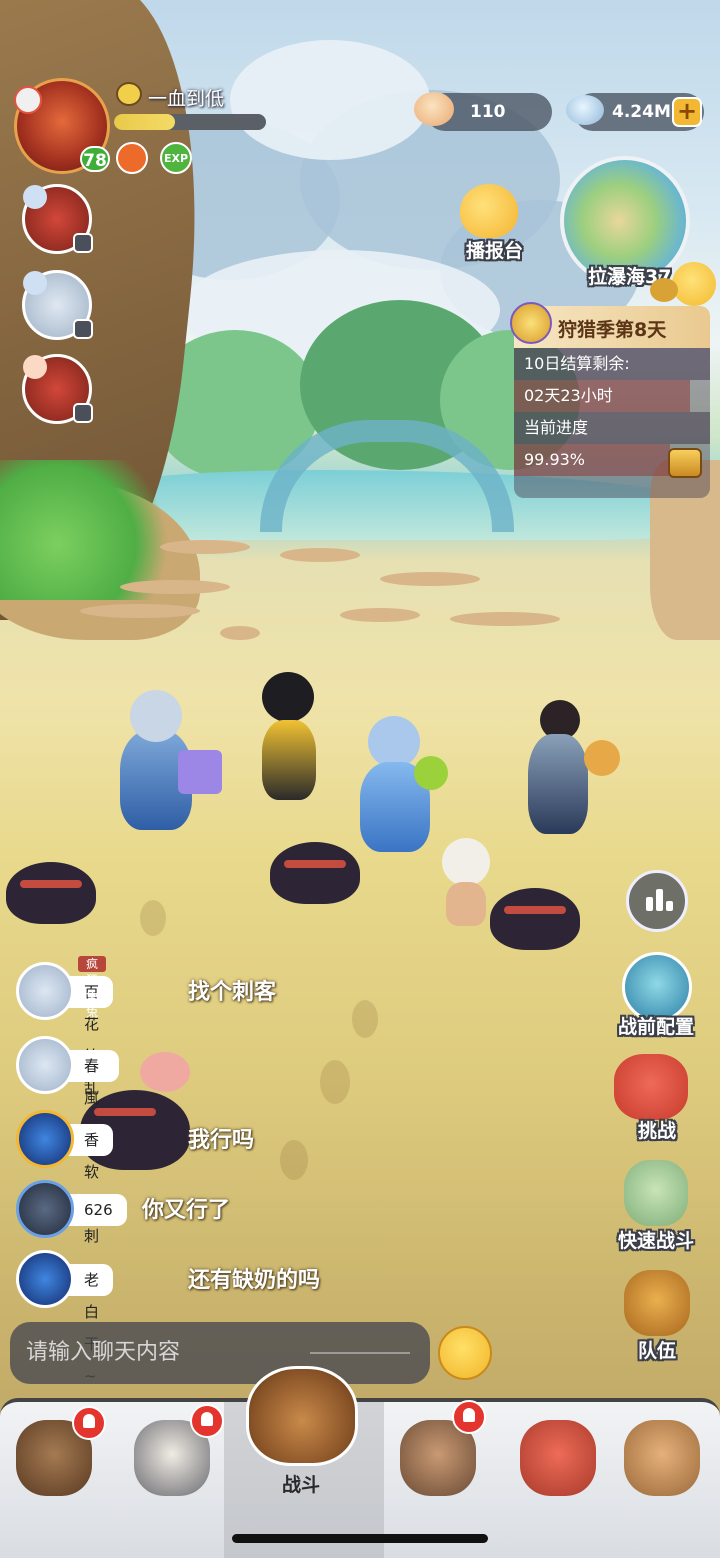  I want to click on prebattle-config-label: 战前配置, so click(656, 1025).